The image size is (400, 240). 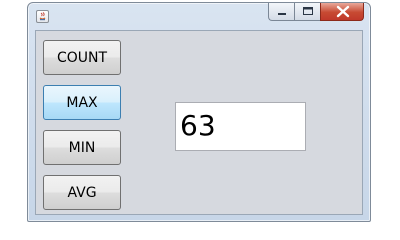 I want to click on java-app-icon, so click(x=42, y=16).